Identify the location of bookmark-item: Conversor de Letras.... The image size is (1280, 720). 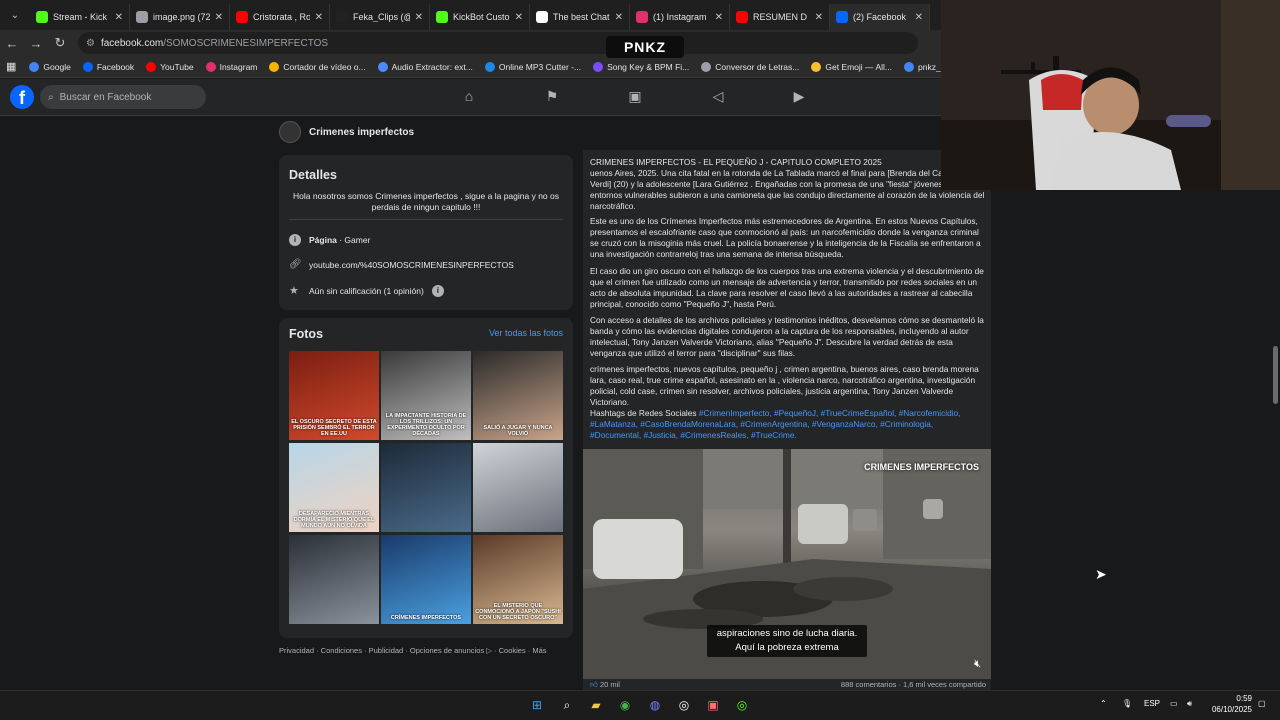
(750, 66).